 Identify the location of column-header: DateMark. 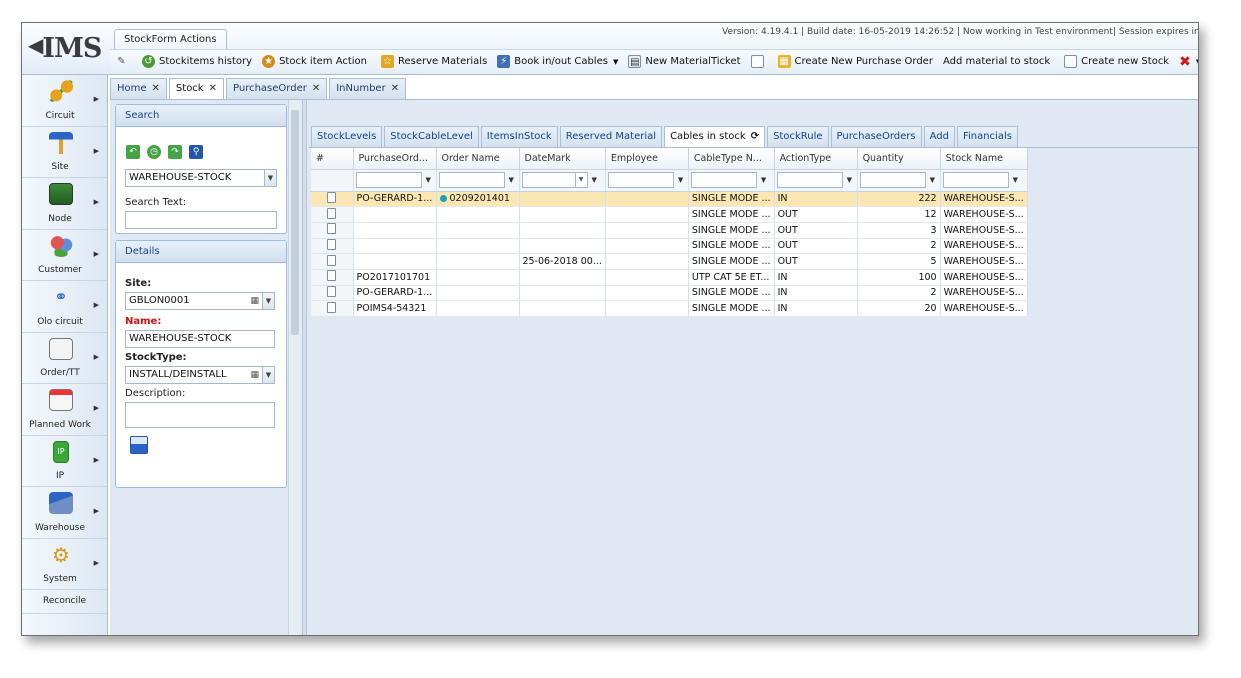
(562, 159).